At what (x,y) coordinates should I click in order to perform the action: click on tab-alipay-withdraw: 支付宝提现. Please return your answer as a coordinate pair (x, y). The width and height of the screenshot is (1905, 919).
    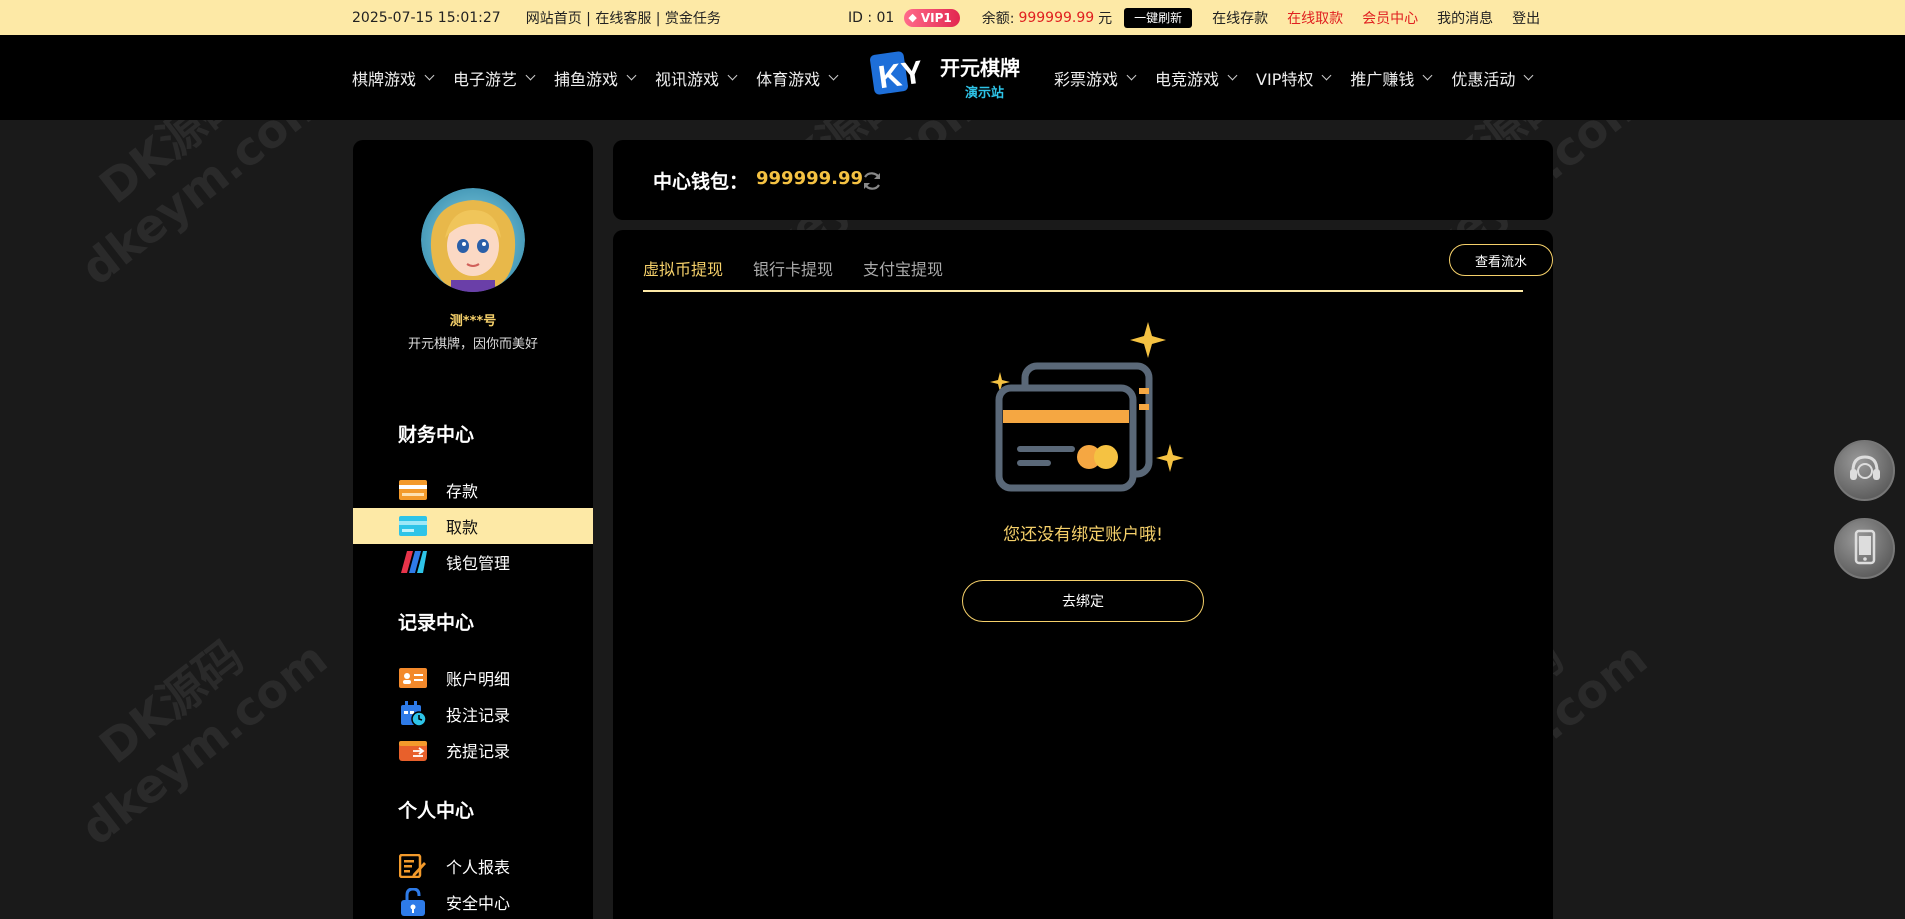
    Looking at the image, I should click on (903, 268).